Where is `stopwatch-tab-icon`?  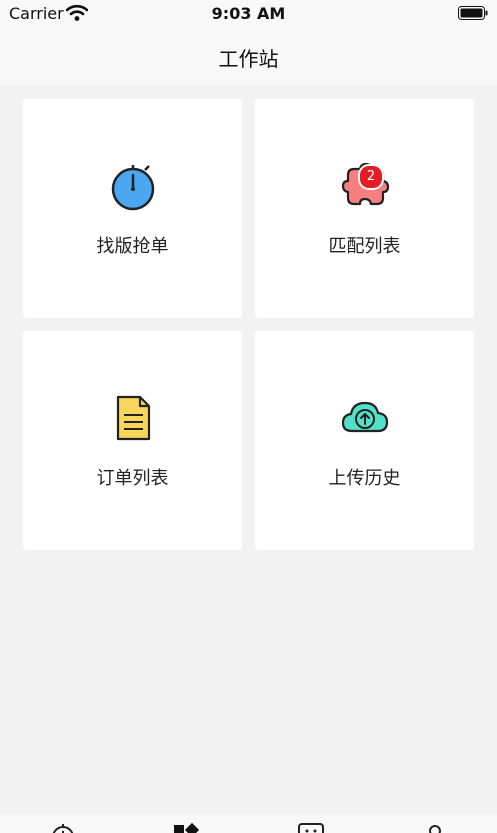 stopwatch-tab-icon is located at coordinates (63, 828).